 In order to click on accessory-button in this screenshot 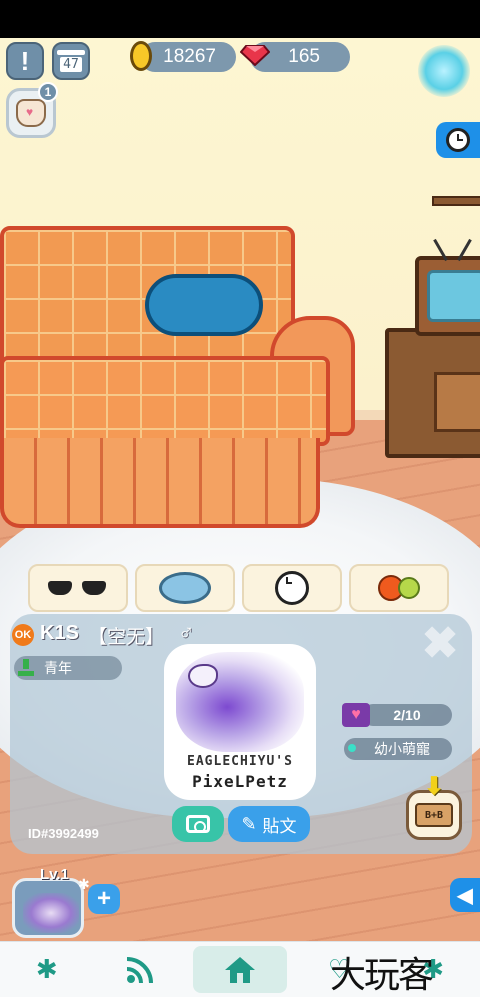, I will do `click(78, 588)`.